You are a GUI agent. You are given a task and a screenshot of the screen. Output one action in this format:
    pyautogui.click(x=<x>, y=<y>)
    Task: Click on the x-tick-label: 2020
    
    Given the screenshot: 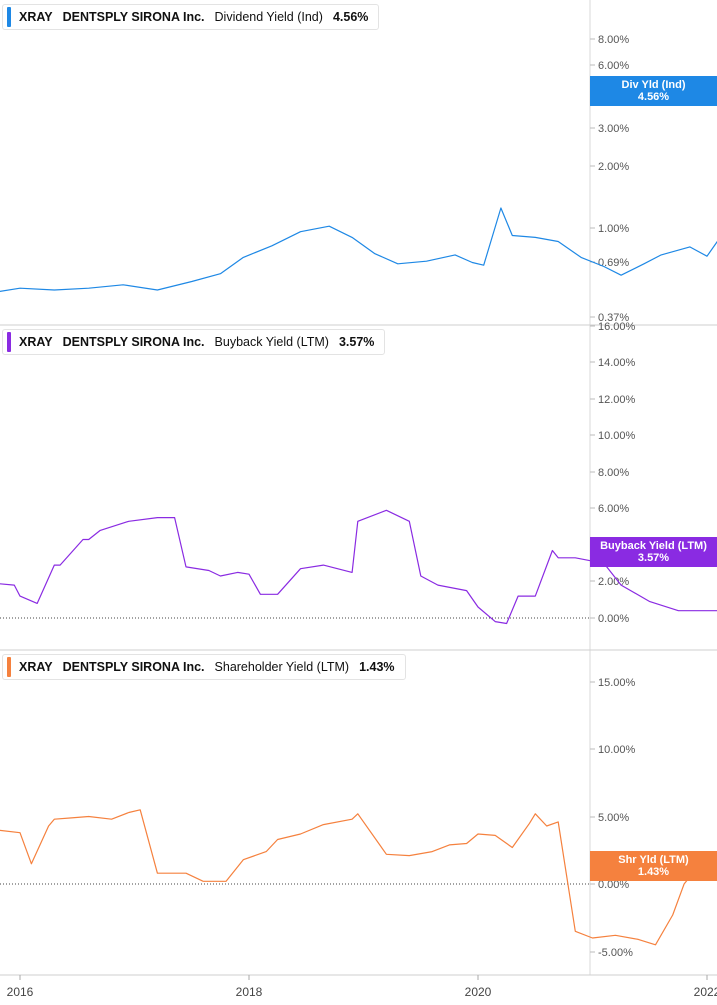 What is the action you would take?
    pyautogui.click(x=478, y=992)
    